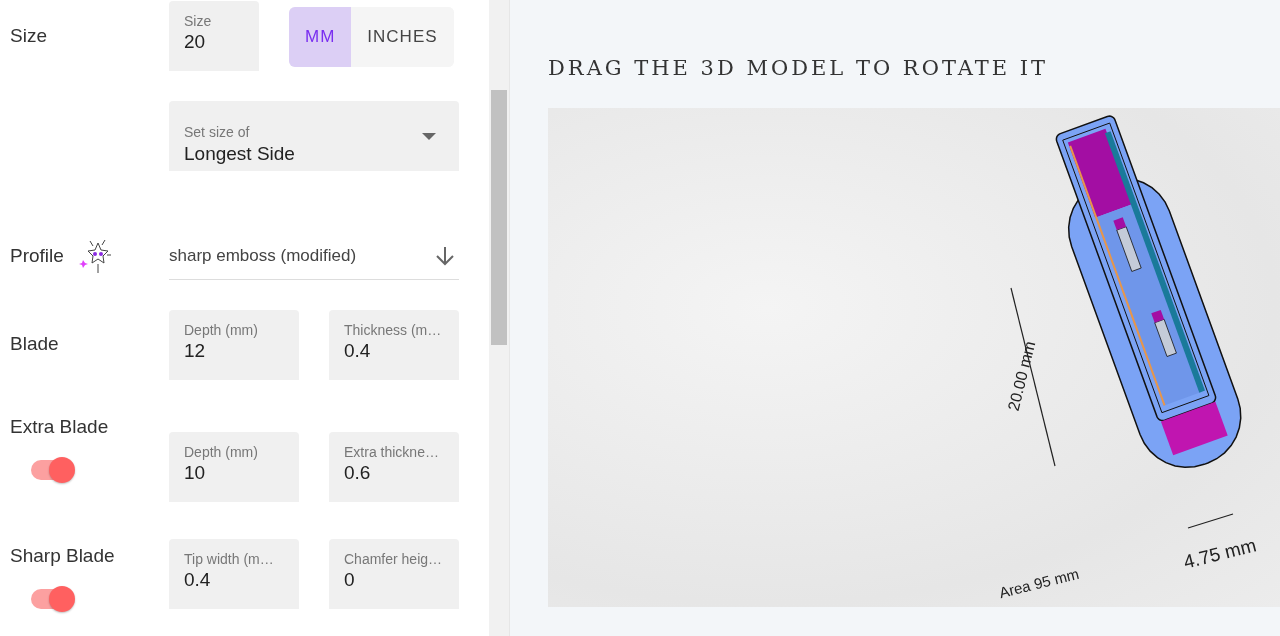 This screenshot has height=636, width=1280. I want to click on dropdown: Set size of Longest Side, so click(314, 136).